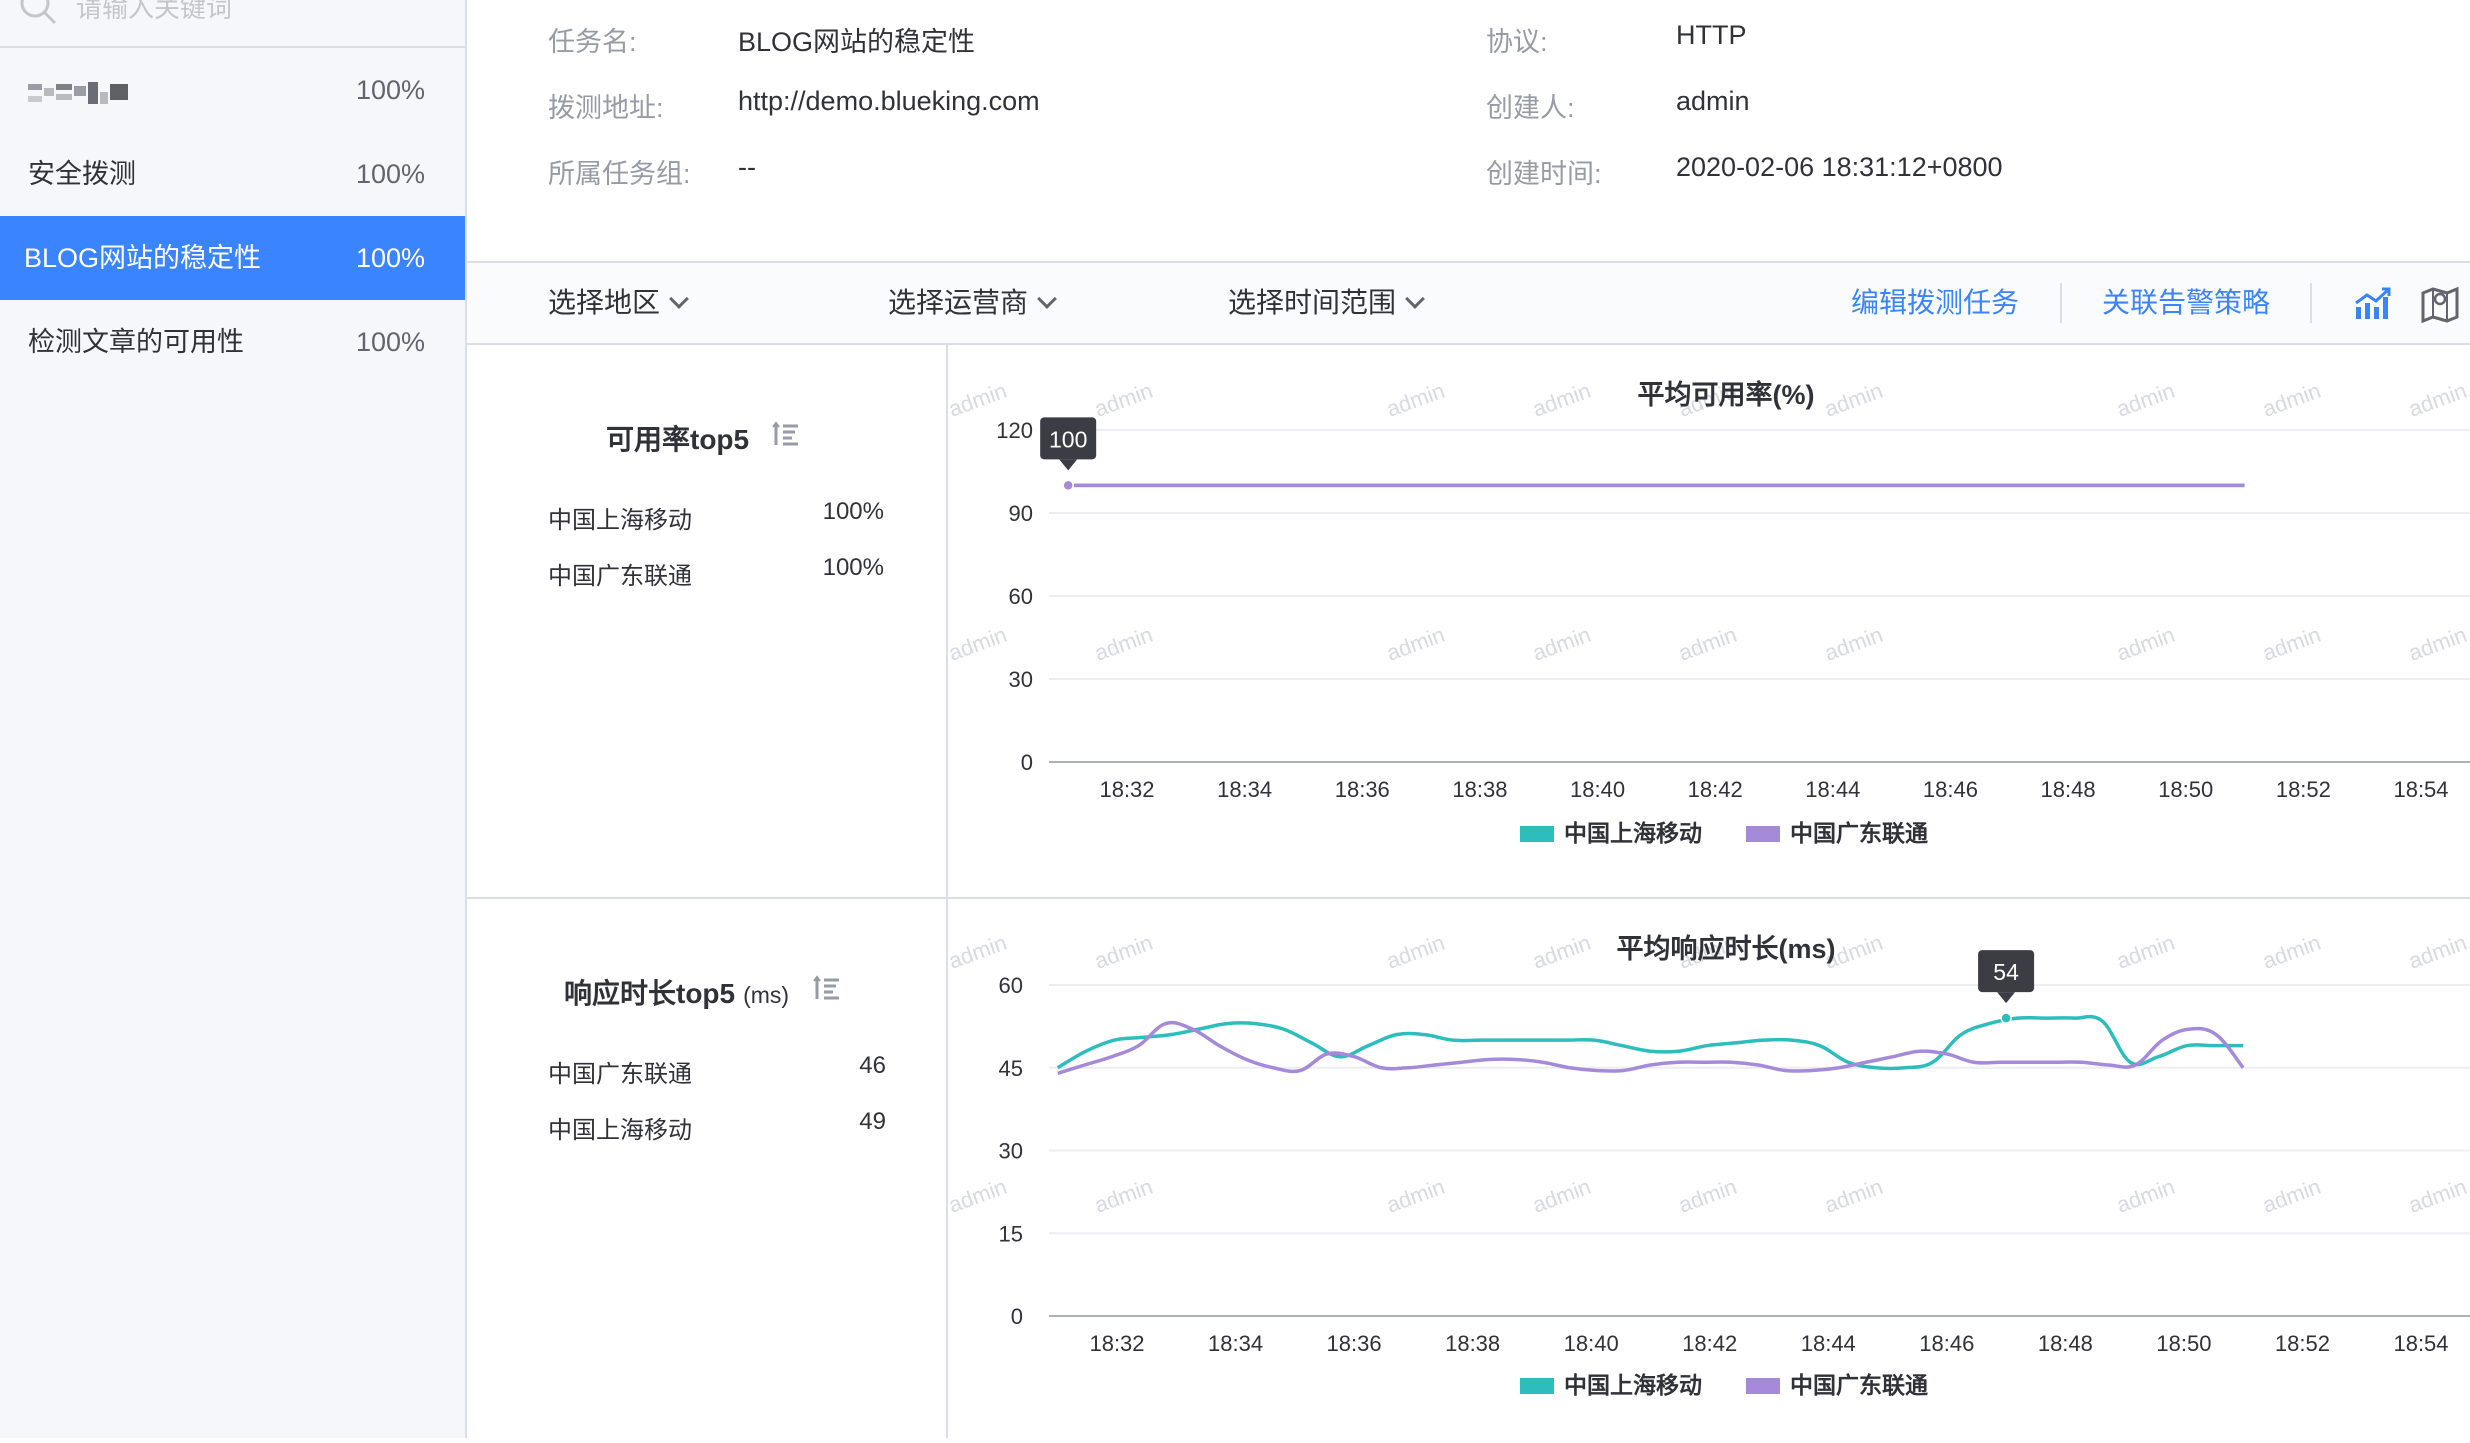  Describe the element at coordinates (232, 342) in the screenshot. I see `sidebar-item-article: 检测文章的可用性 100%` at that location.